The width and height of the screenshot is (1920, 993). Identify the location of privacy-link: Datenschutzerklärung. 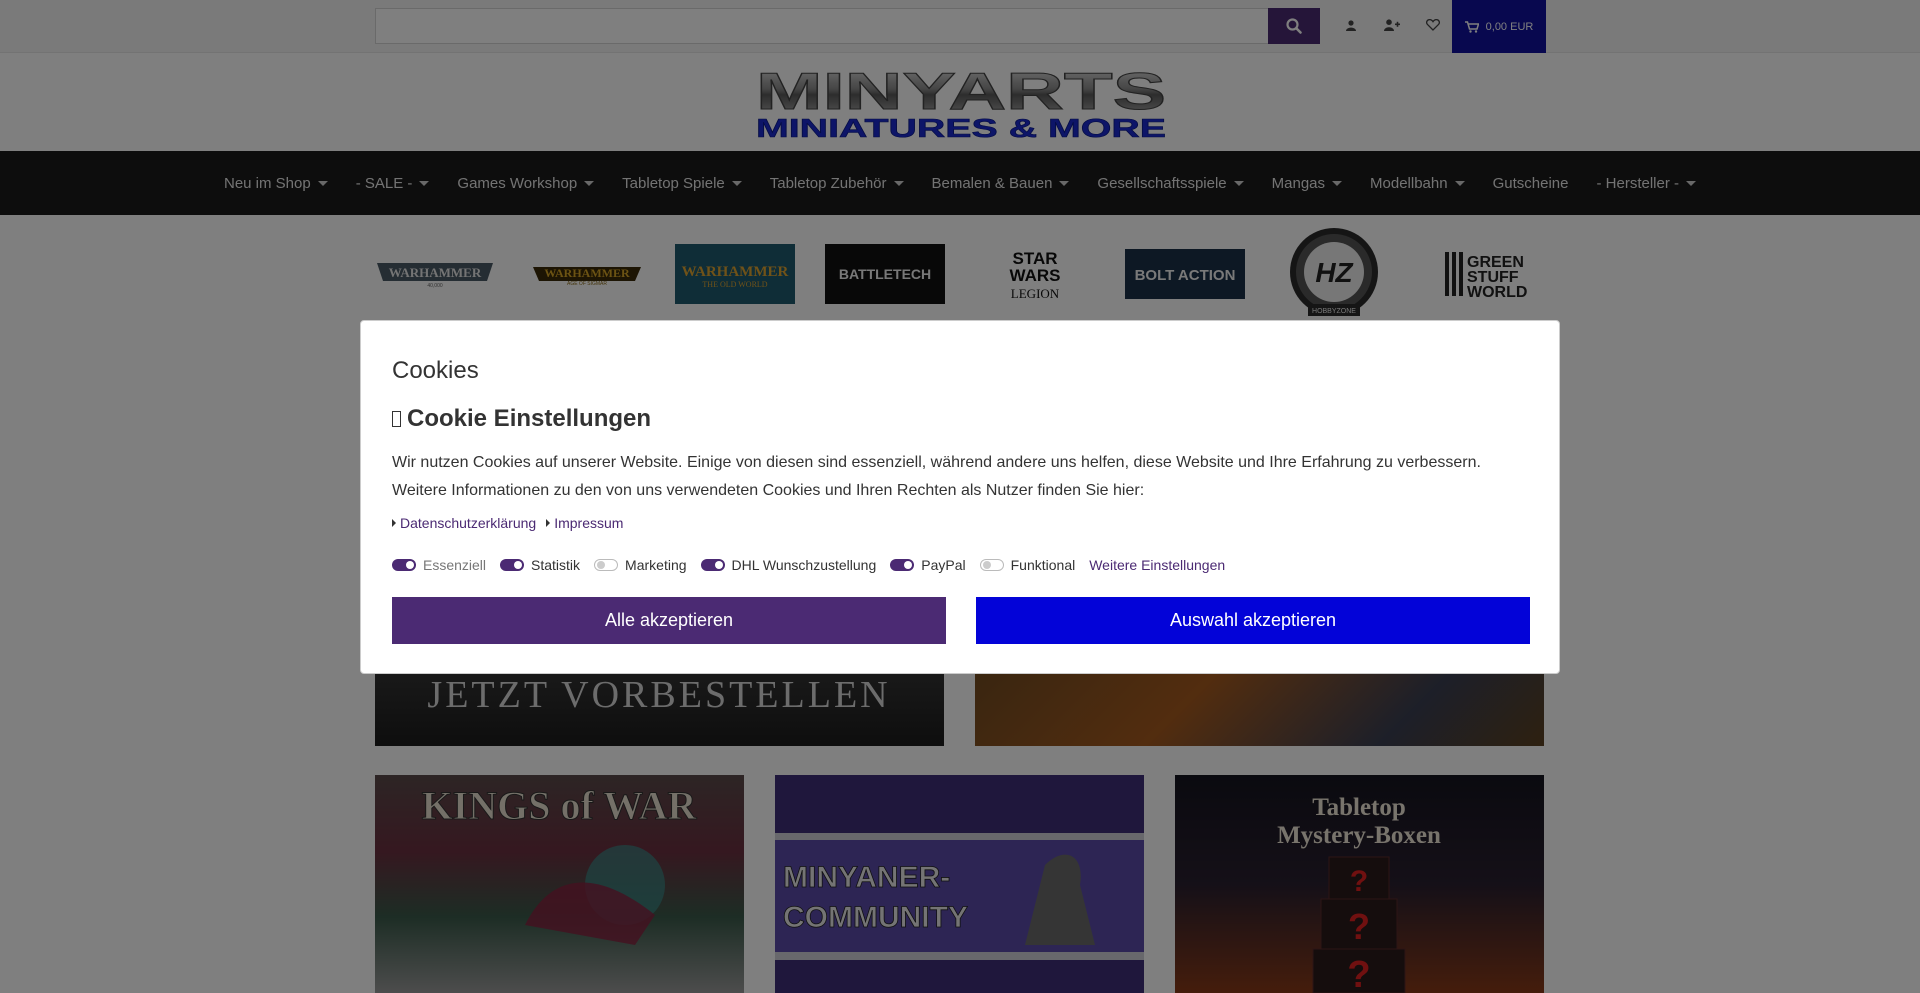
(464, 523).